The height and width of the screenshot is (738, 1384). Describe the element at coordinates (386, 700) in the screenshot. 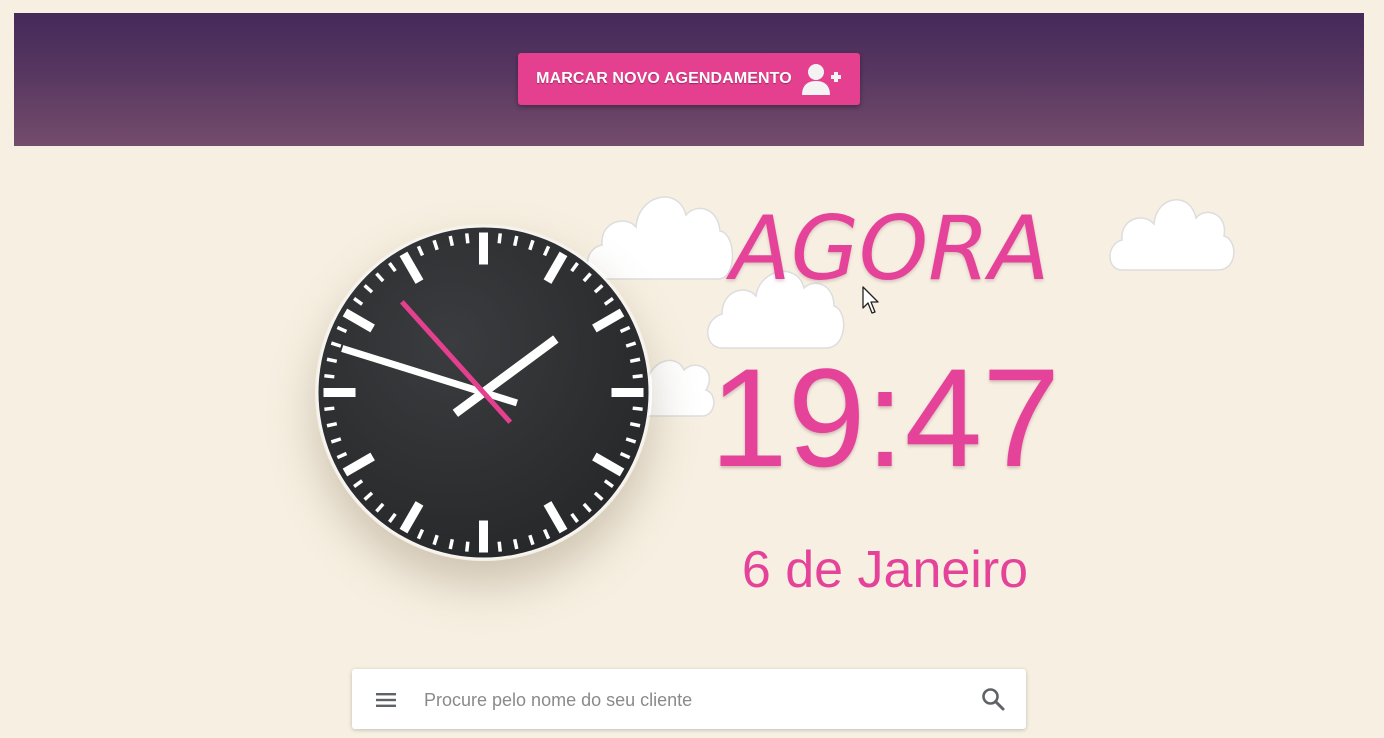

I see `menu-icon` at that location.